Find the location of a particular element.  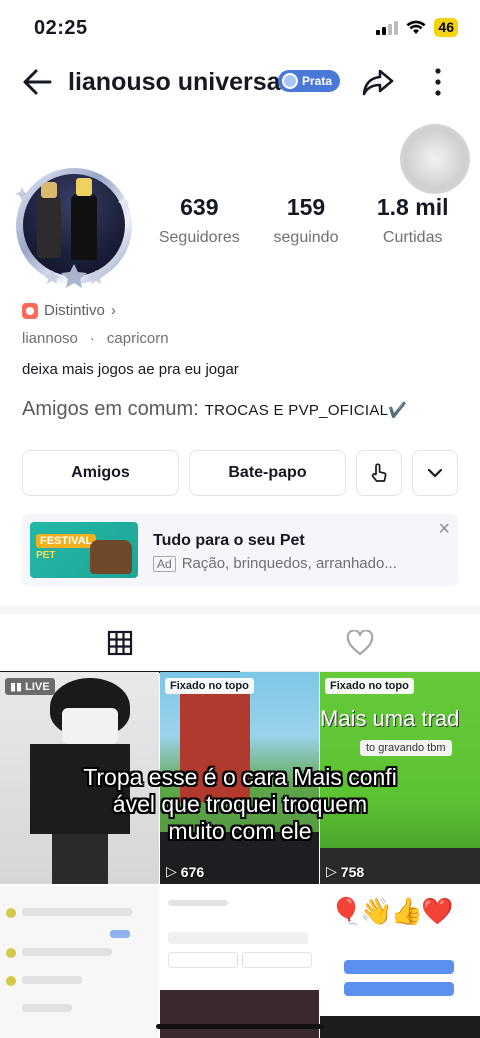

profile-header: lianouso universal Prata is located at coordinates (240, 82).